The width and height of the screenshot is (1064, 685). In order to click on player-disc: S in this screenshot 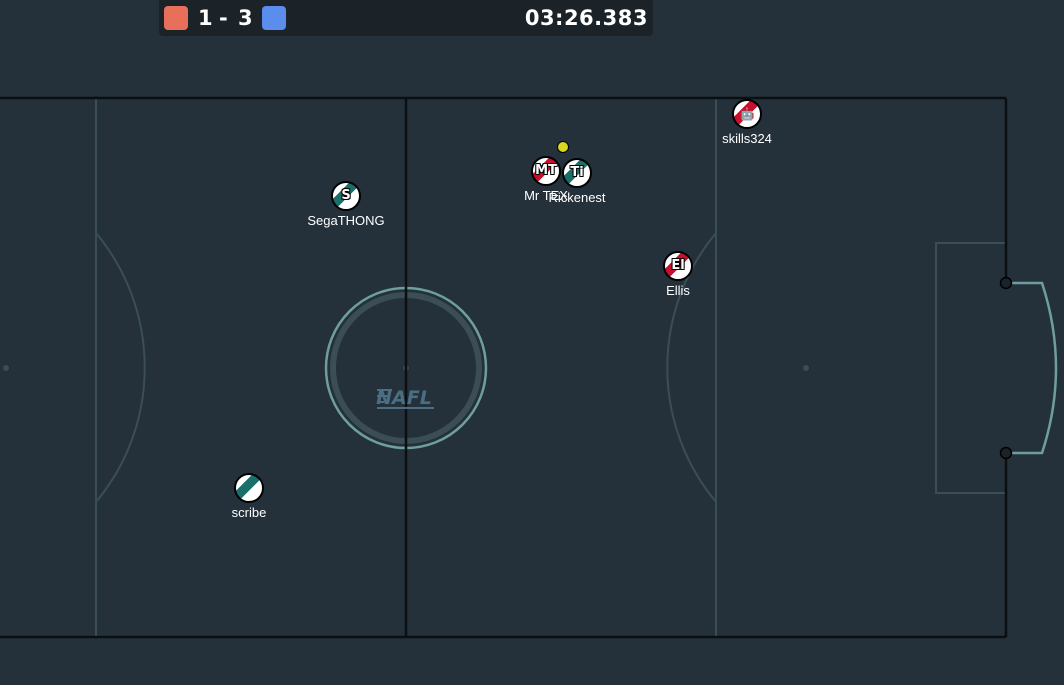, I will do `click(346, 196)`.